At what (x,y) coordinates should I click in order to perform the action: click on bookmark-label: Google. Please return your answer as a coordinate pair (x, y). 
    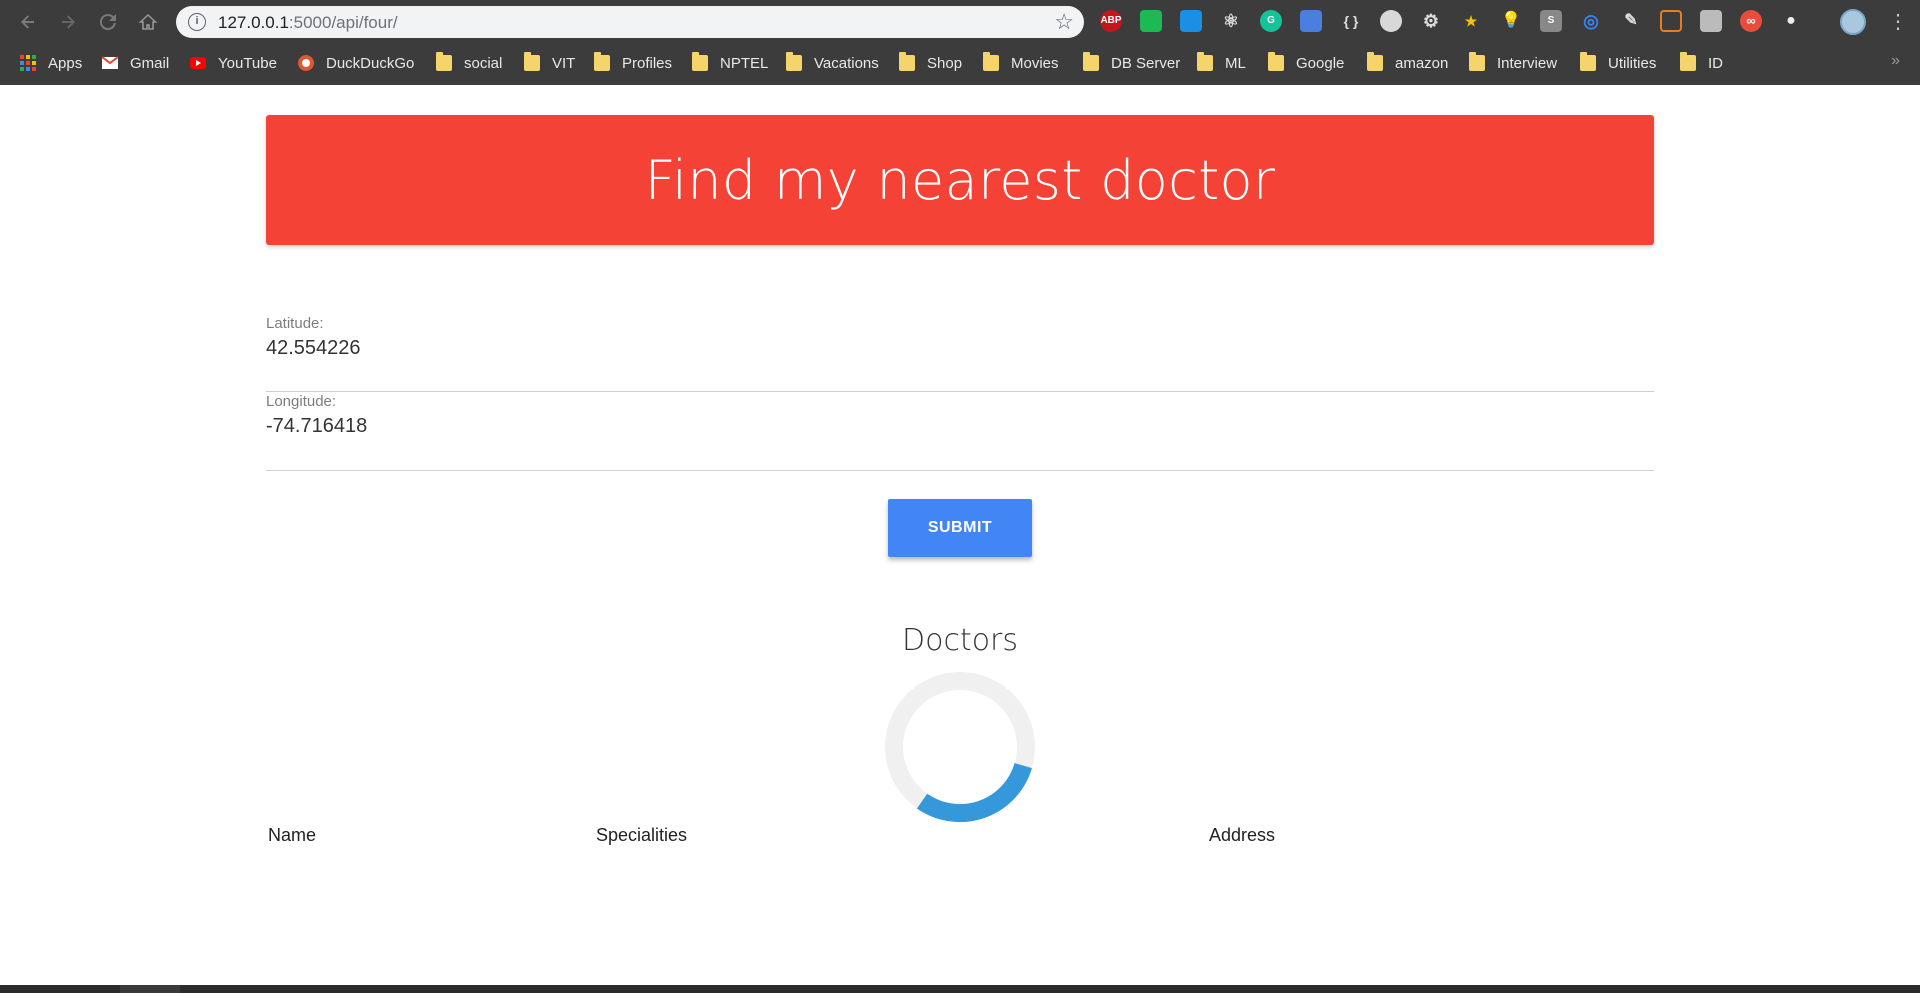
    Looking at the image, I should click on (1320, 63).